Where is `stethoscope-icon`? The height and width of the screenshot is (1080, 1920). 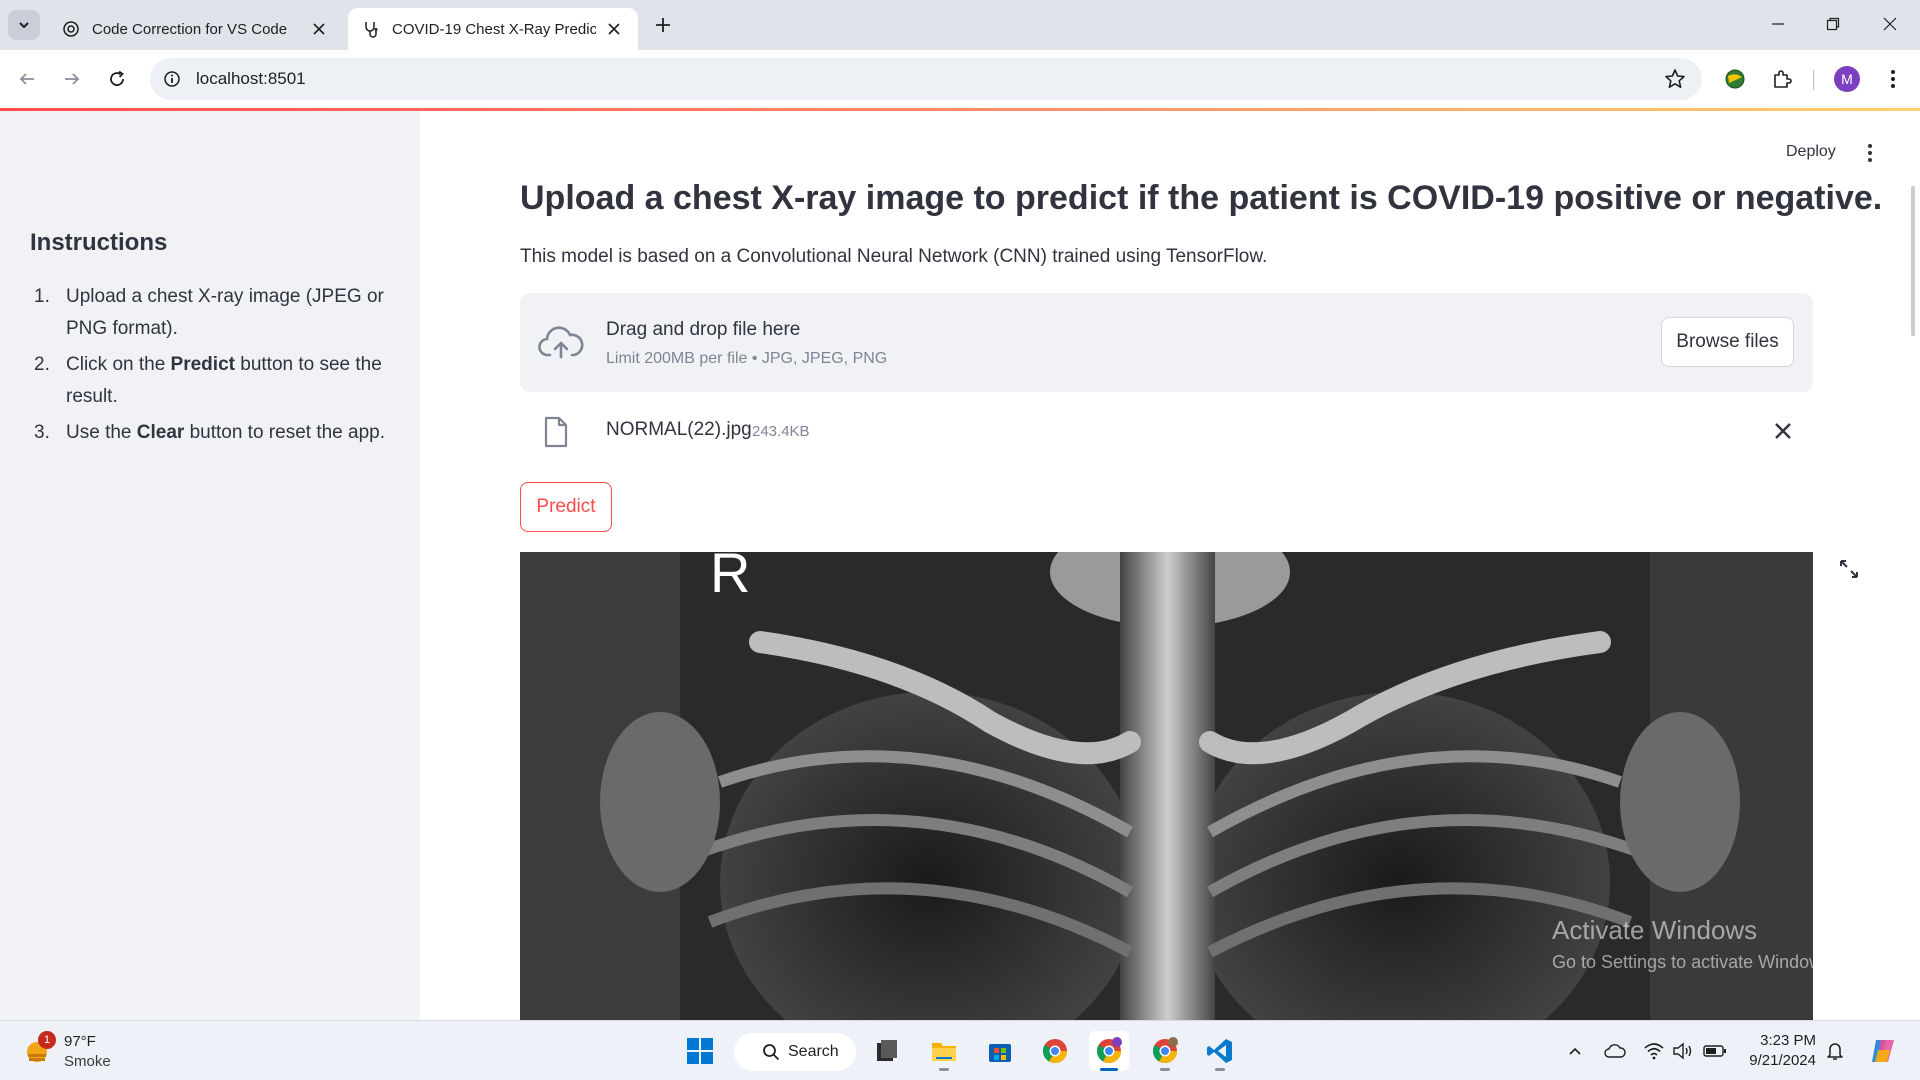
stethoscope-icon is located at coordinates (371, 29).